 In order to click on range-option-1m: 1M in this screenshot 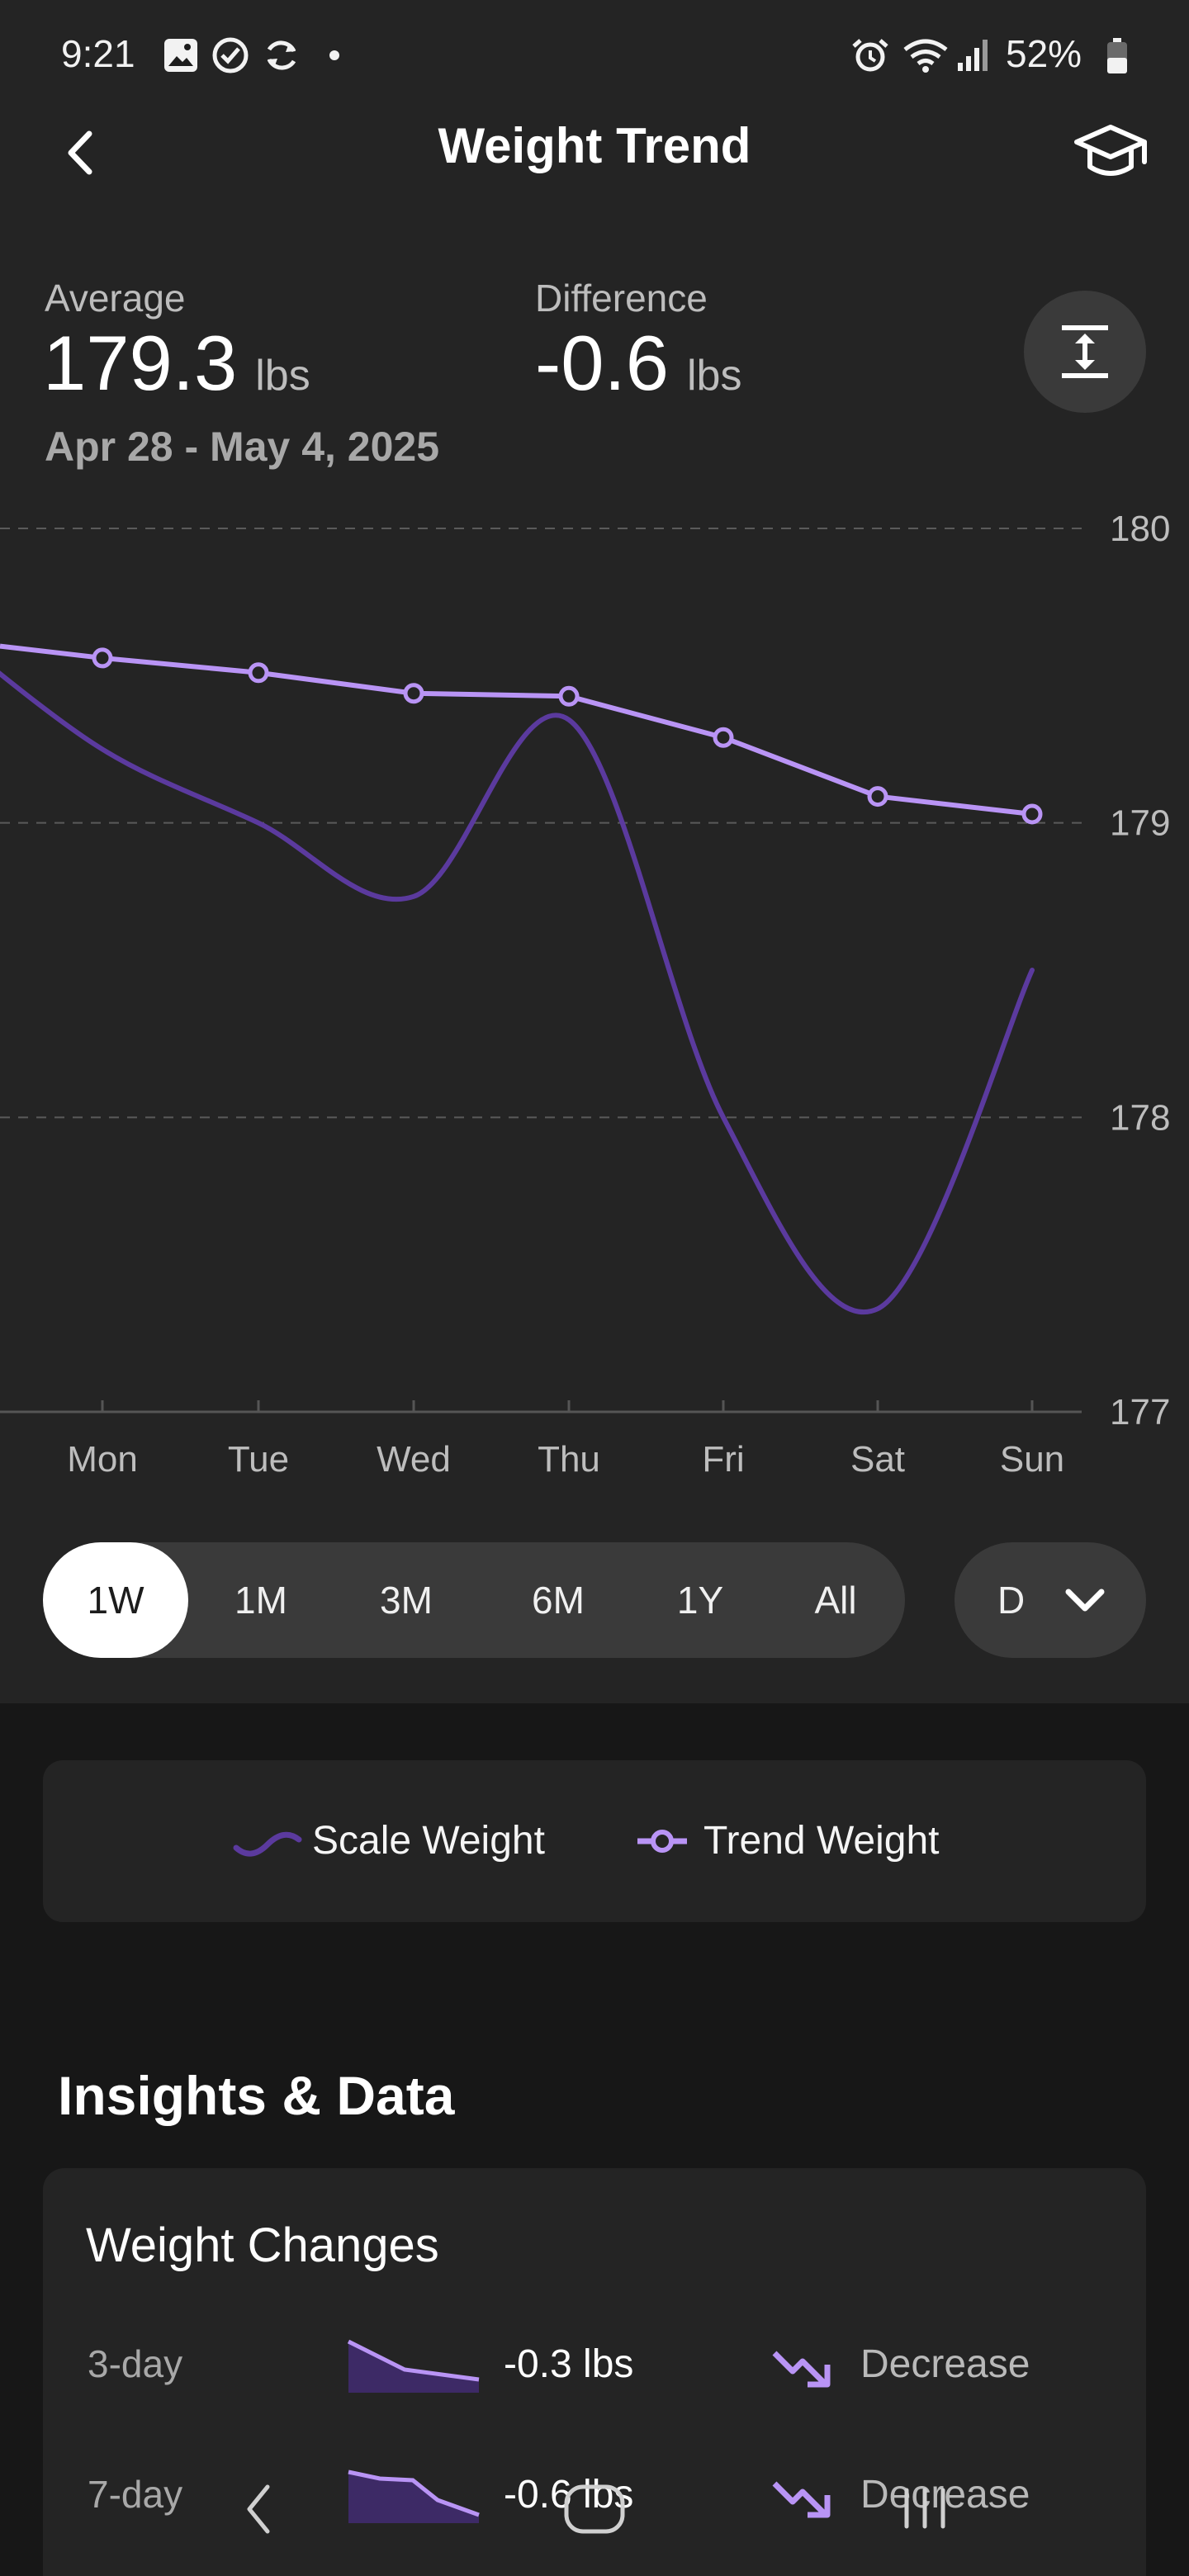, I will do `click(261, 1600)`.